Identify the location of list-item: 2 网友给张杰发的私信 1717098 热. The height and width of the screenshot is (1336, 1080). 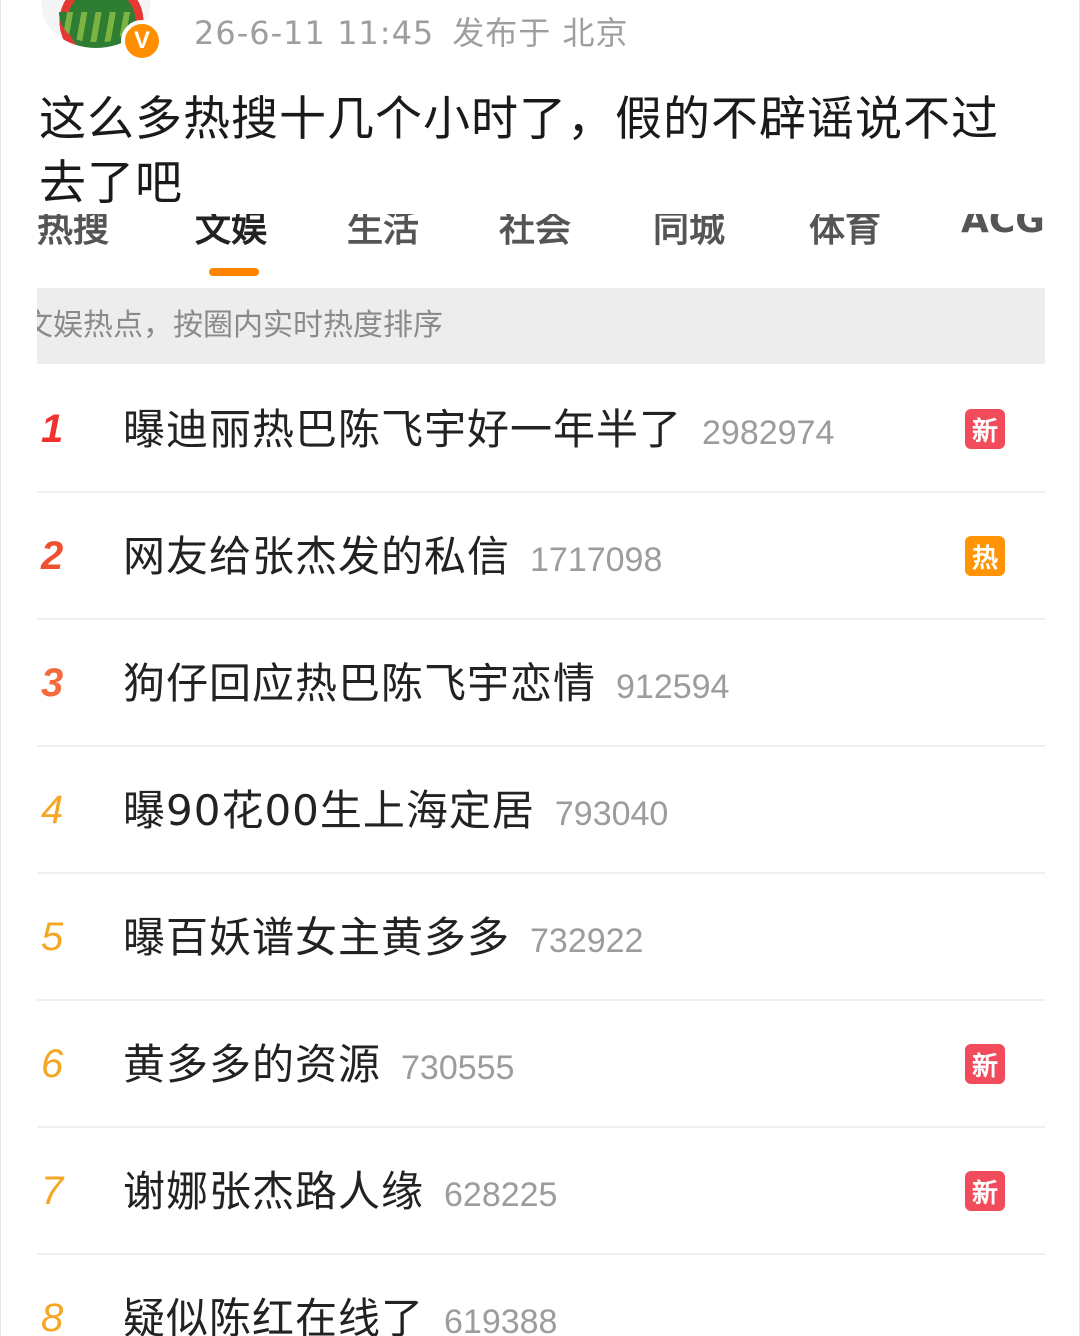
(541, 556).